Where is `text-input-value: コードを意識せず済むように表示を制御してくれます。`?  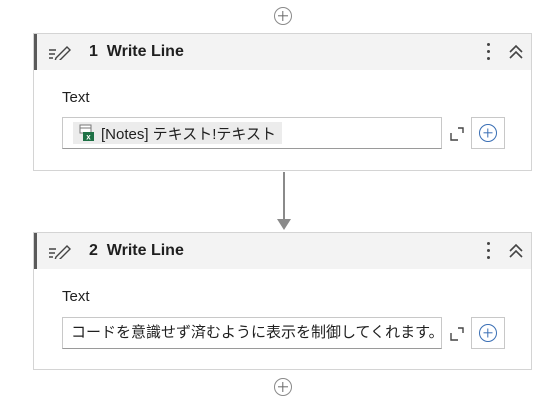 text-input-value: コードを意識せず済むように表示を制御してくれます。 is located at coordinates (257, 332).